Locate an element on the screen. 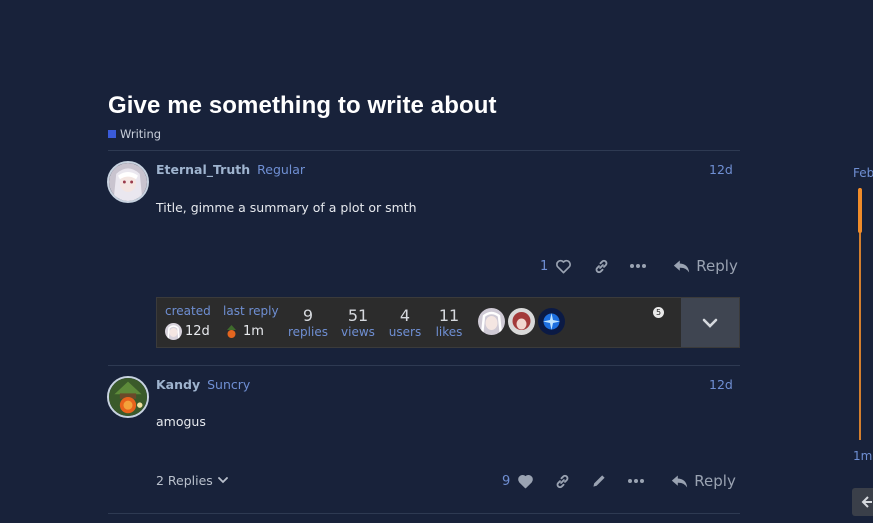  timeline-end-date: 1m is located at coordinates (862, 456).